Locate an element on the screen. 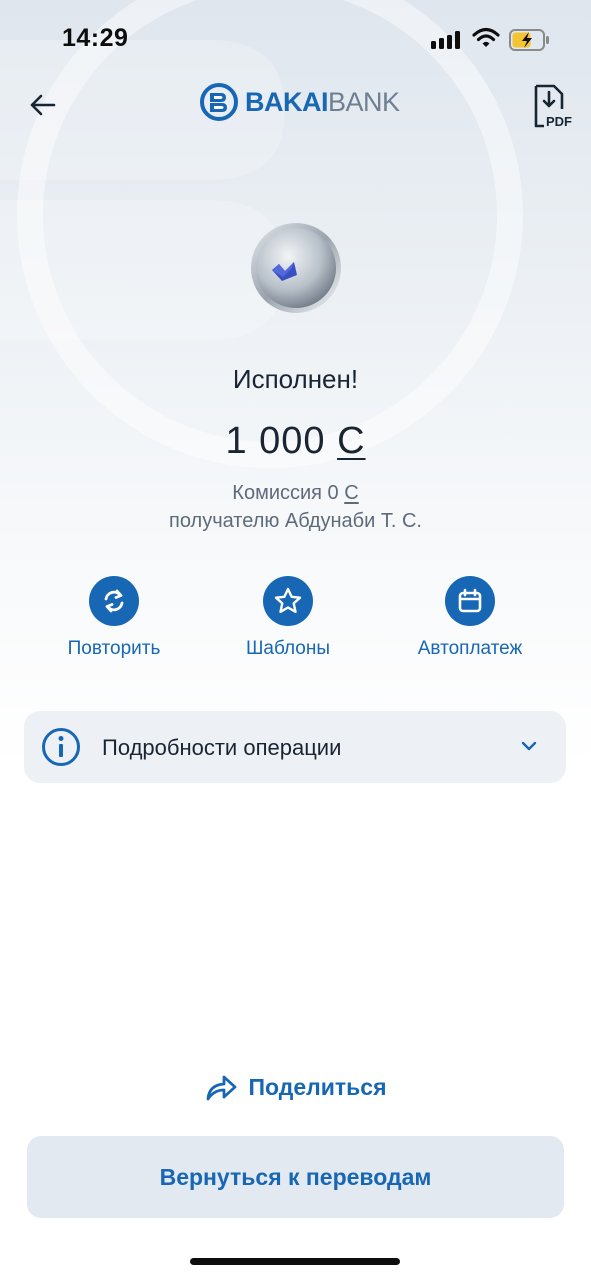  chevron-down-icon is located at coordinates (529, 746).